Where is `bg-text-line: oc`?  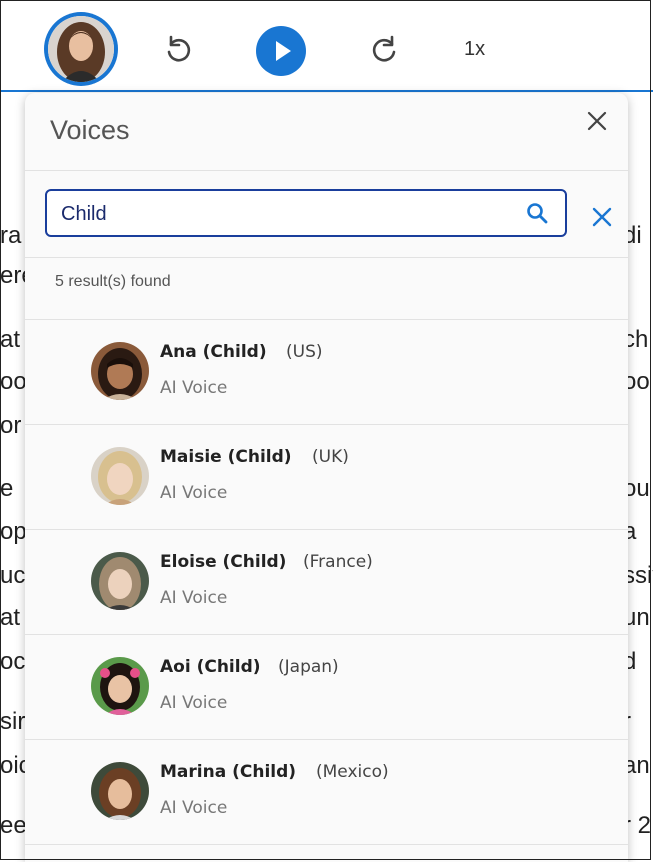 bg-text-line: oc is located at coordinates (13, 661).